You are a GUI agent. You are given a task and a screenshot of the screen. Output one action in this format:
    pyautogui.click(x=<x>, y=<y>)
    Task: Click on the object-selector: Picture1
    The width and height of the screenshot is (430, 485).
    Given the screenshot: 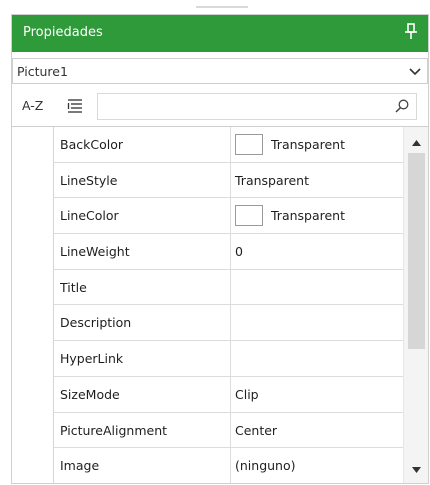 What is the action you would take?
    pyautogui.click(x=220, y=71)
    